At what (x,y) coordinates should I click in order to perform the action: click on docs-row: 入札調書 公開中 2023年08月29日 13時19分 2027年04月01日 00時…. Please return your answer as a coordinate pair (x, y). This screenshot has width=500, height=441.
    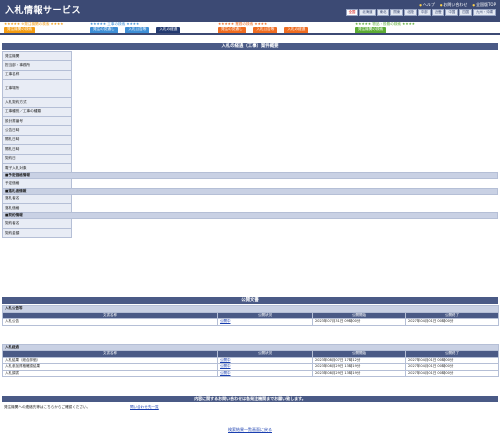
    Looking at the image, I should click on (250, 373).